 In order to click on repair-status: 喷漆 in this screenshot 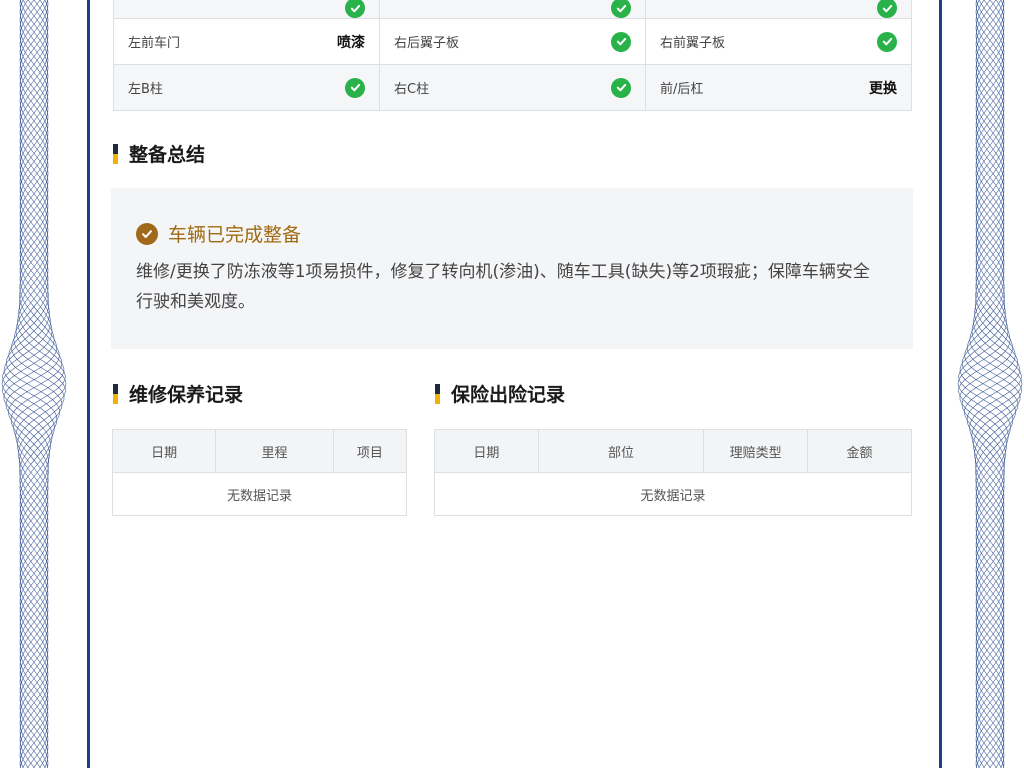, I will do `click(351, 42)`.